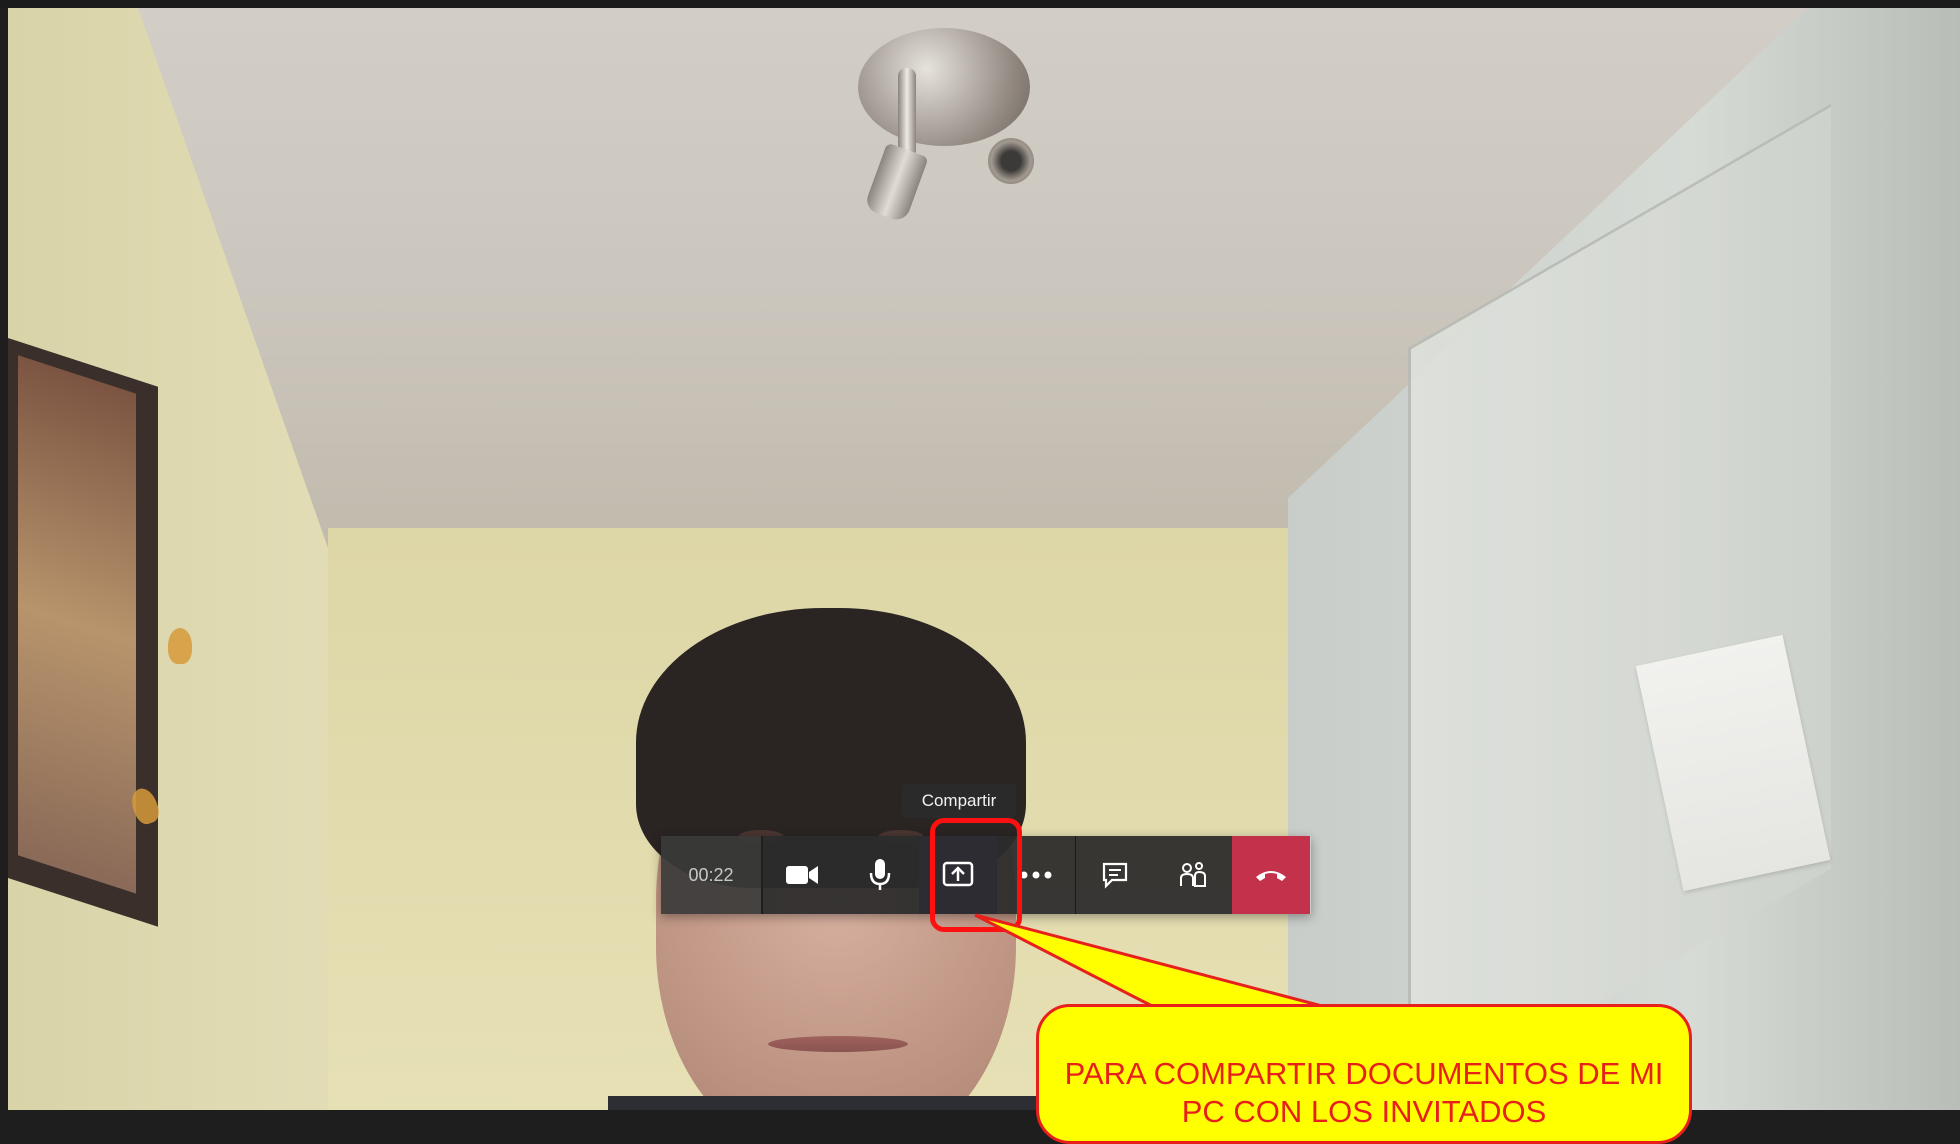 This screenshot has height=1144, width=1960. I want to click on share-highlight-box, so click(976, 875).